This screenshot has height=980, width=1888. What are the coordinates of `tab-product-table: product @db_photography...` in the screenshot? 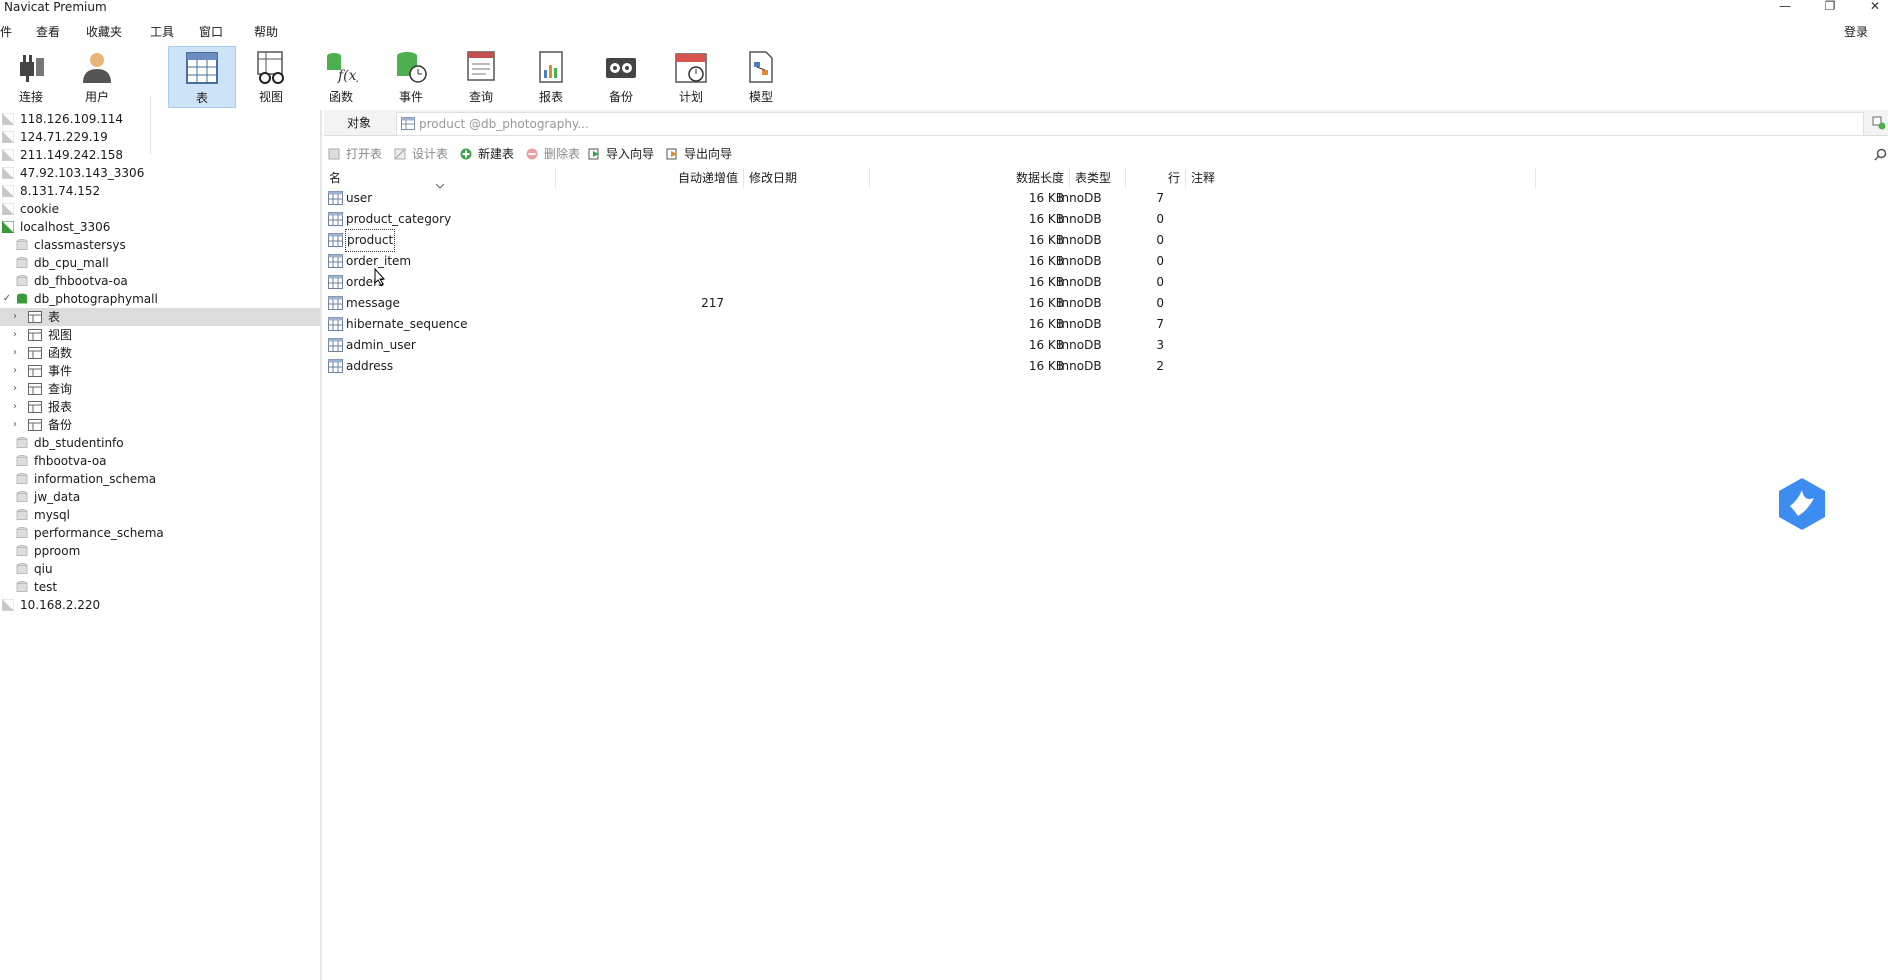 It's located at (1130, 124).